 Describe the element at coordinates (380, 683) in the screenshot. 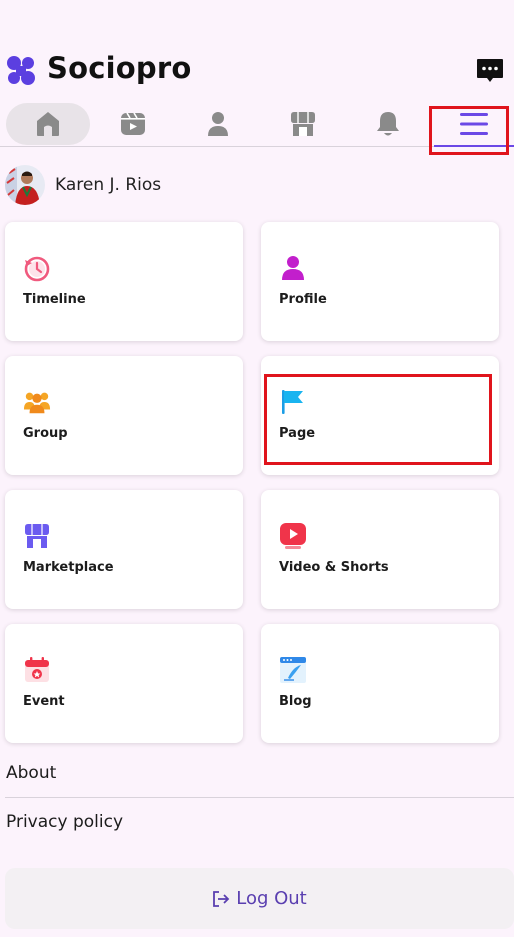

I see `menu-card-blog: Blog` at that location.